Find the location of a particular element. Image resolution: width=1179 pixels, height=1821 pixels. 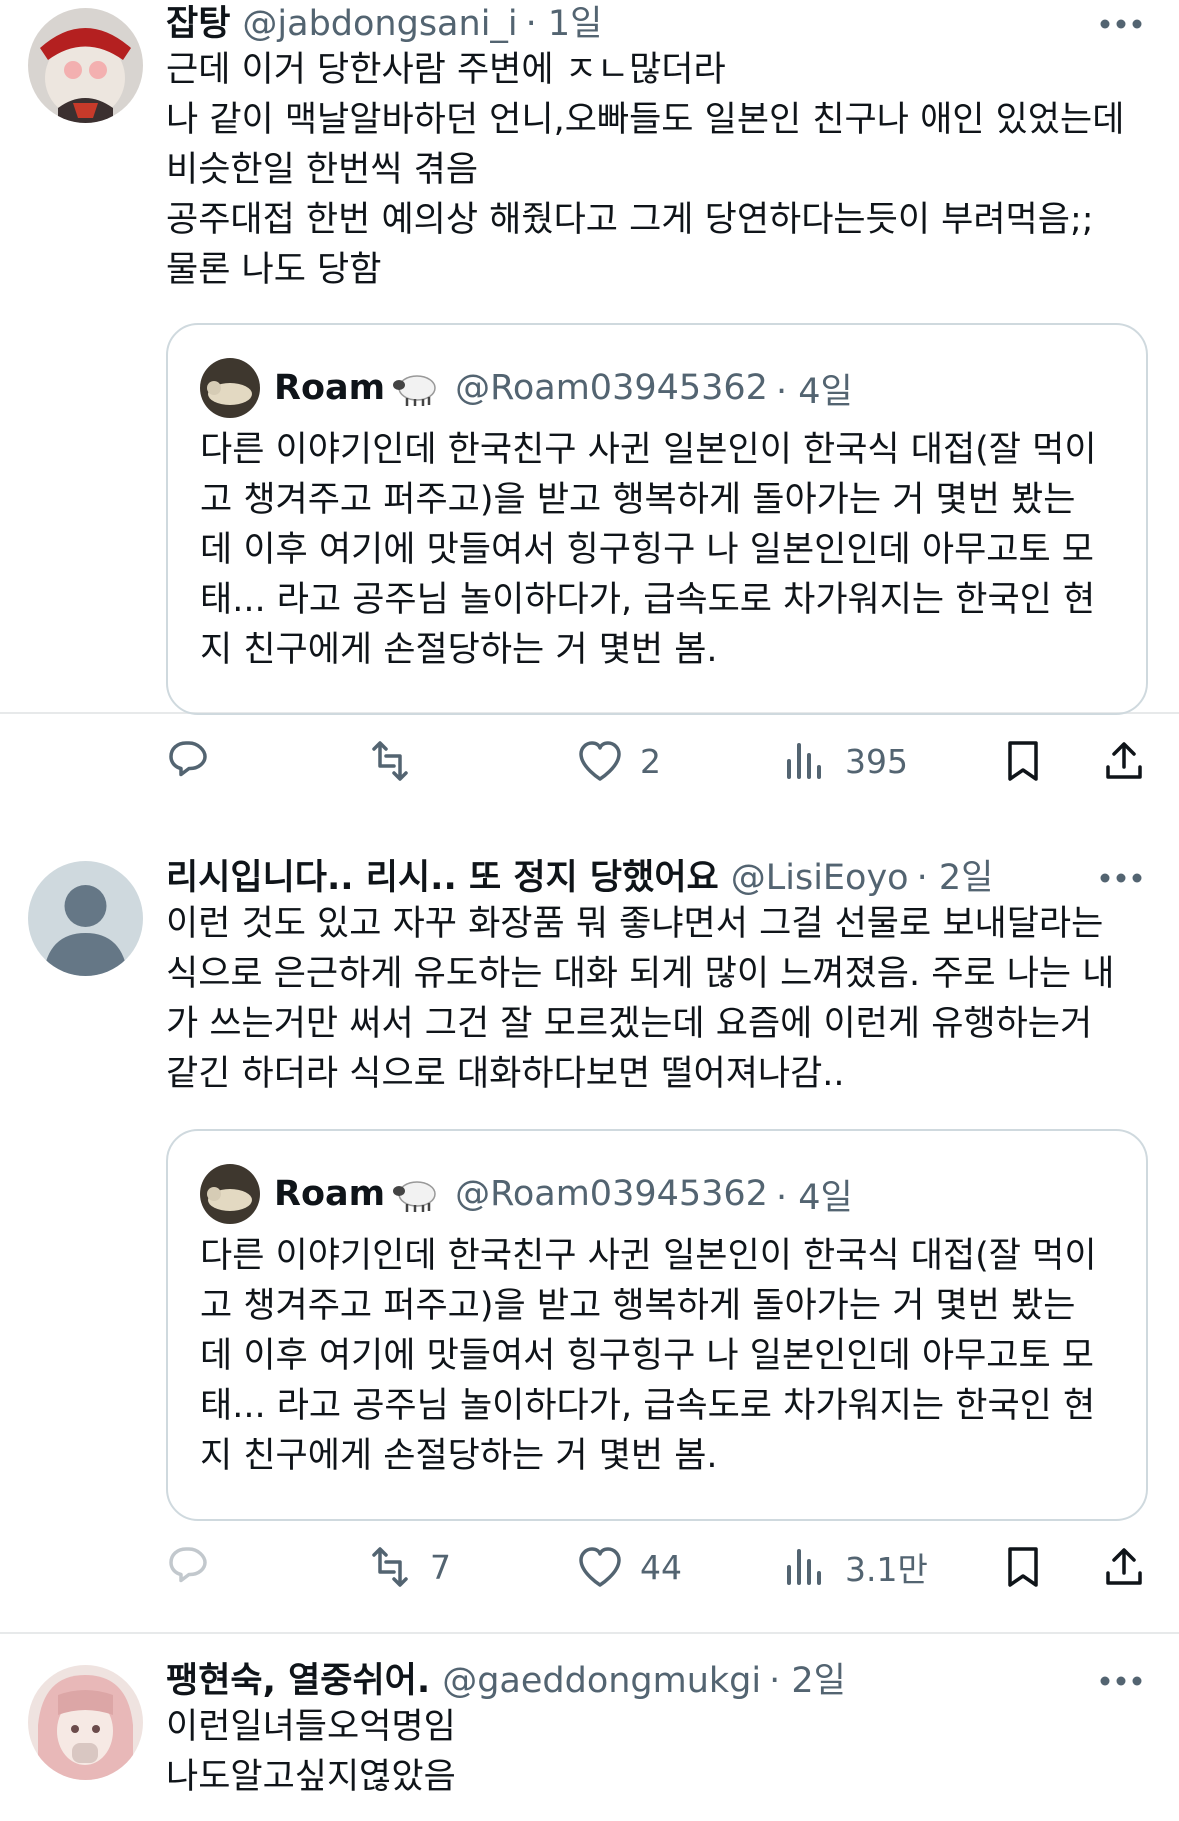

tweet-header: 팽현숙, 열중쉬어. @gaeddongmukgi · 2일 is located at coordinates (658, 1681).